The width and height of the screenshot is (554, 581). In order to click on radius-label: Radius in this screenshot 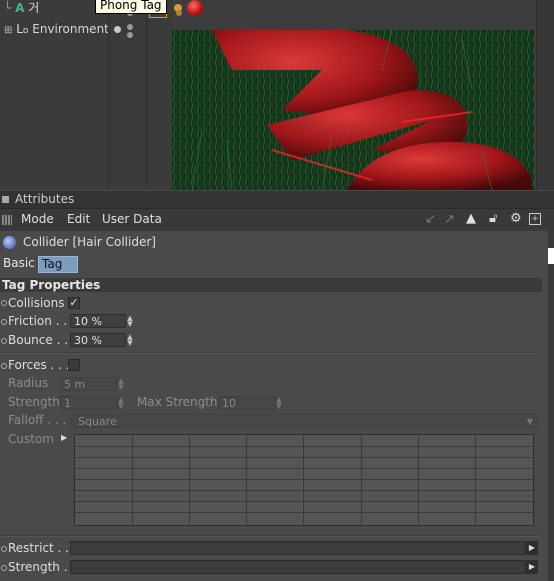, I will do `click(28, 383)`.